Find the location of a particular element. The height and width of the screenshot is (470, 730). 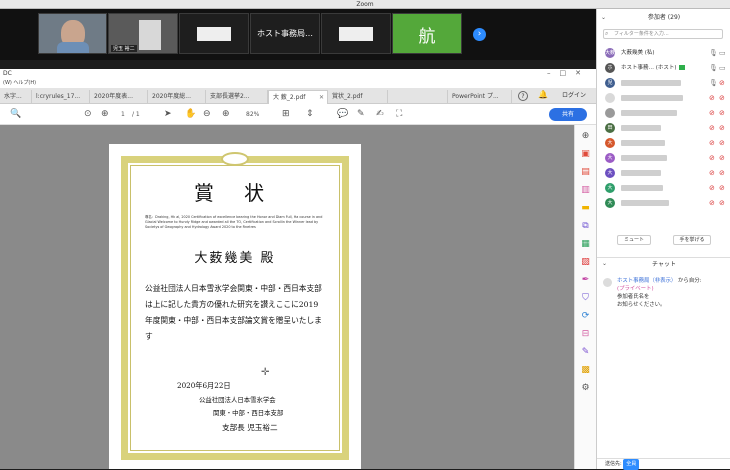

collapse-chevron-icon: ⌄ is located at coordinates (603, 17).